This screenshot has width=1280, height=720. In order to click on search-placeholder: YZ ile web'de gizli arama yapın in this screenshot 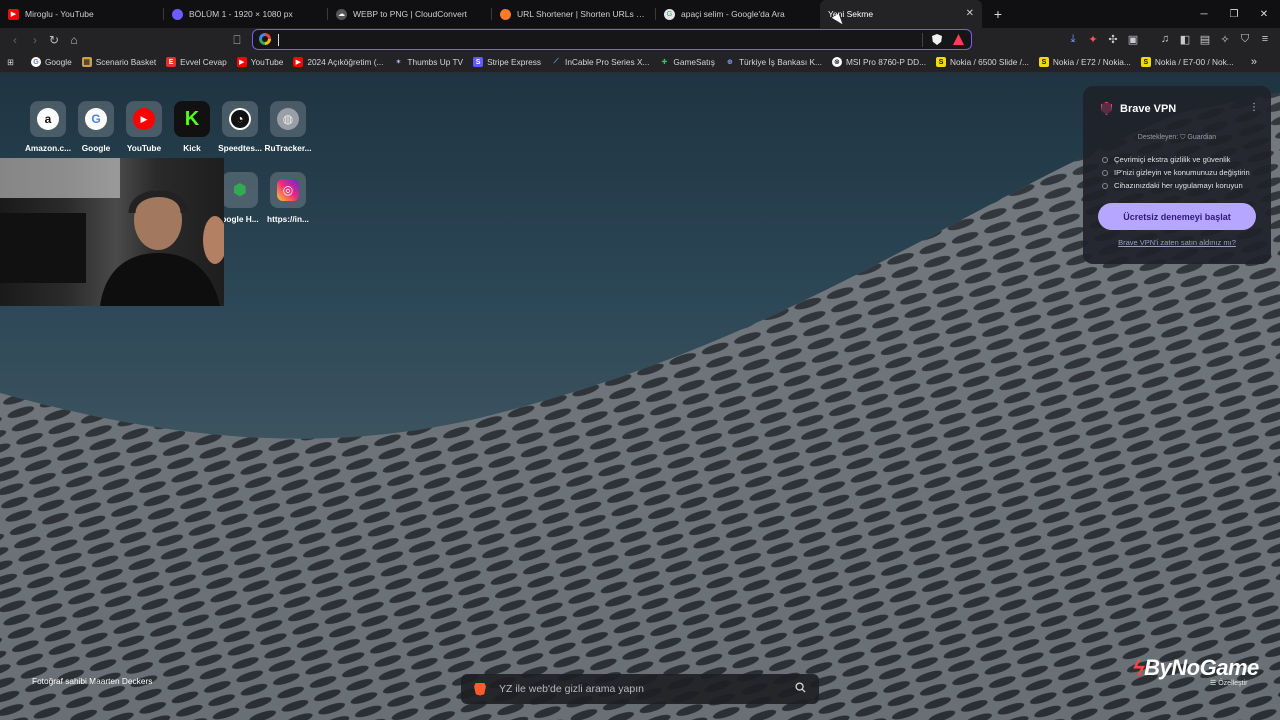, I will do `click(571, 689)`.